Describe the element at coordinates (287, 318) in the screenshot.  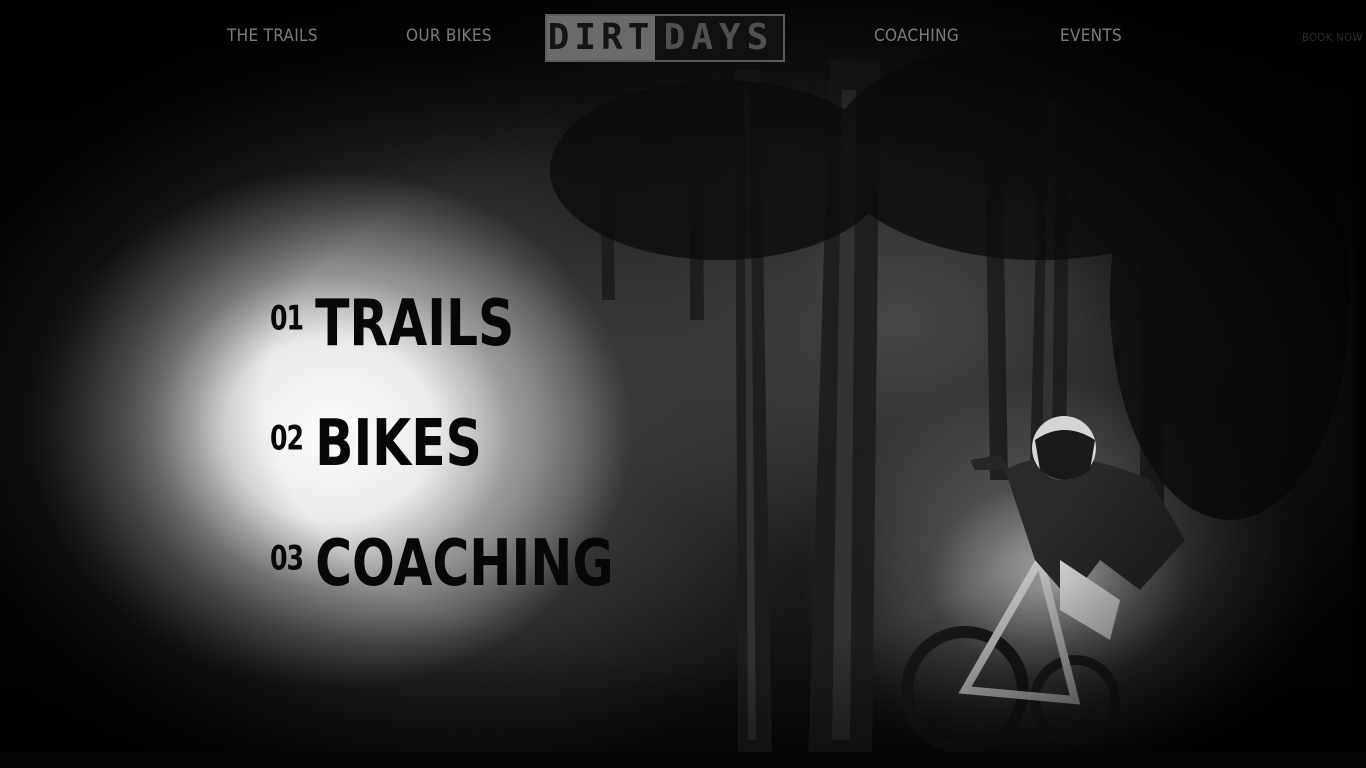
I see `menu-item-number: 01` at that location.